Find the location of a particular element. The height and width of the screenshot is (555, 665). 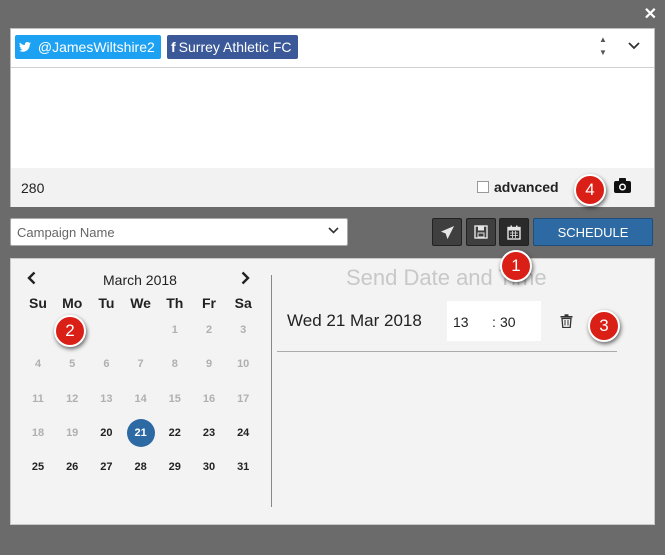

step-marker-2: 2 is located at coordinates (70, 331).